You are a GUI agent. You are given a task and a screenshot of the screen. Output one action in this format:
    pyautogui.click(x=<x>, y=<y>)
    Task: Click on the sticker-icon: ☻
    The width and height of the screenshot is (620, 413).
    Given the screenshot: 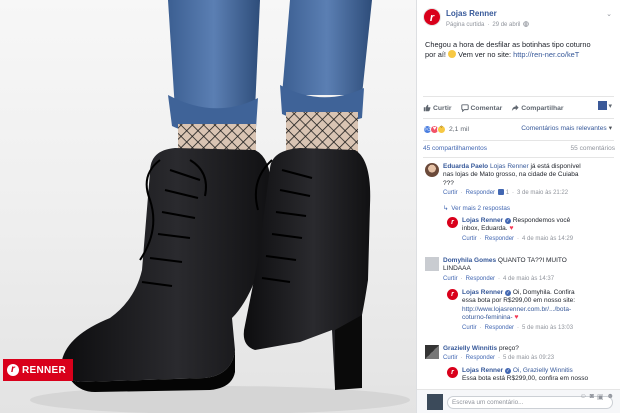 What is the action you would take?
    pyautogui.click(x=610, y=397)
    